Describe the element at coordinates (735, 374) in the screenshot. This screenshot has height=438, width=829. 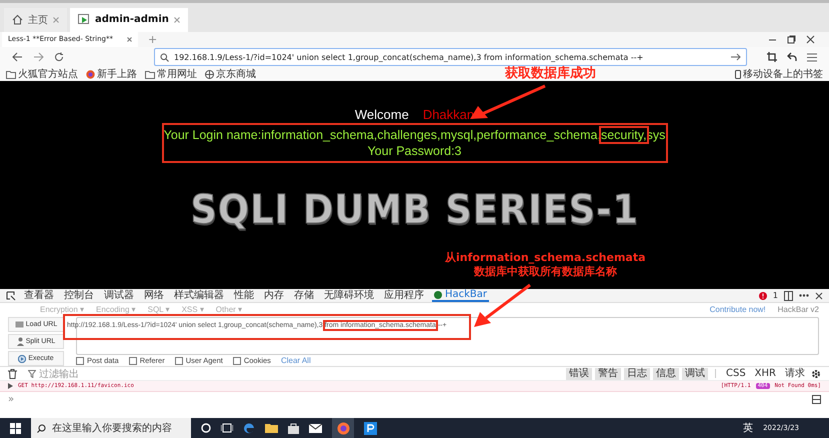
I see `request-type-toggle: CSS` at that location.